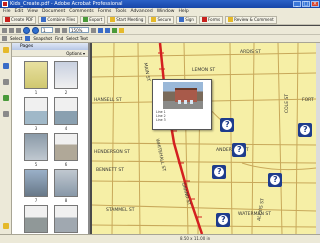 The image size is (320, 243). Describe the element at coordinates (121, 30) in the screenshot. I see `find-icon` at that location.